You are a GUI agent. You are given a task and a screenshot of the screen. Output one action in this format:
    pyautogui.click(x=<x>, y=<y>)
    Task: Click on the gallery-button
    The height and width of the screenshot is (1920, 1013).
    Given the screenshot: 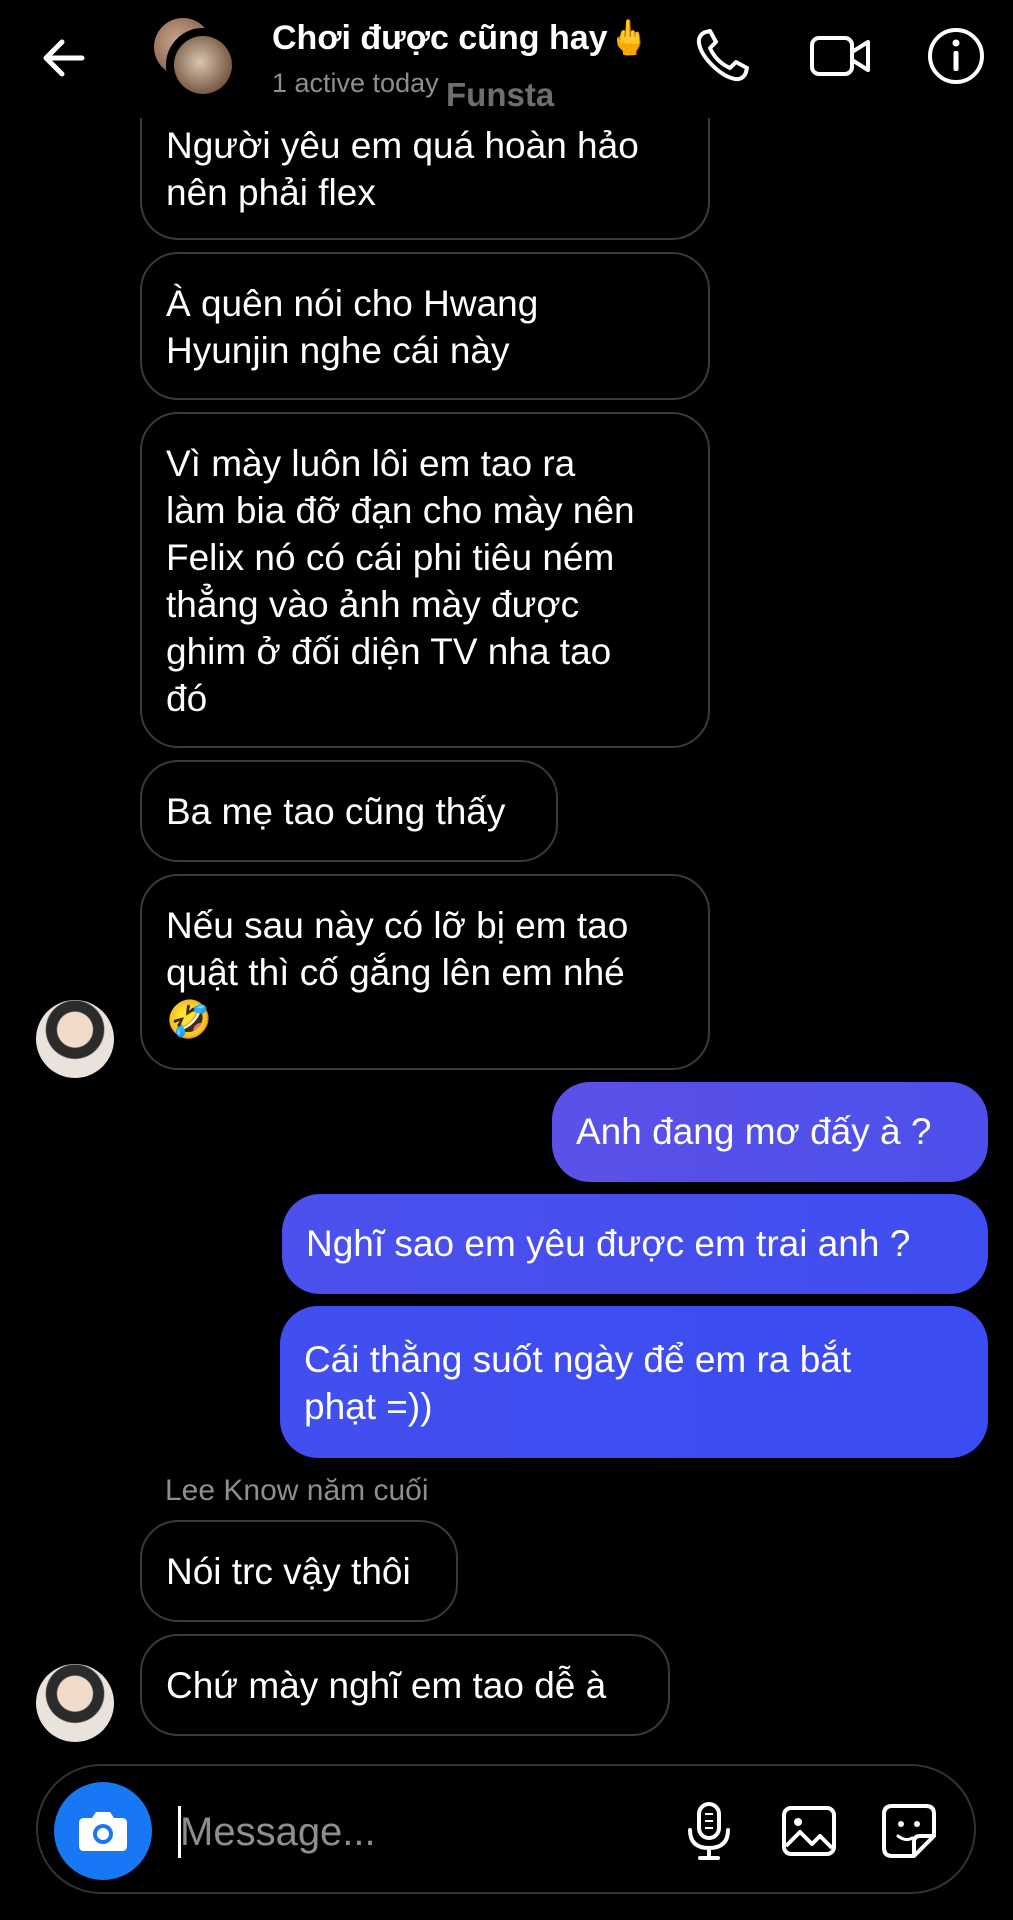 What is the action you would take?
    pyautogui.click(x=809, y=1831)
    